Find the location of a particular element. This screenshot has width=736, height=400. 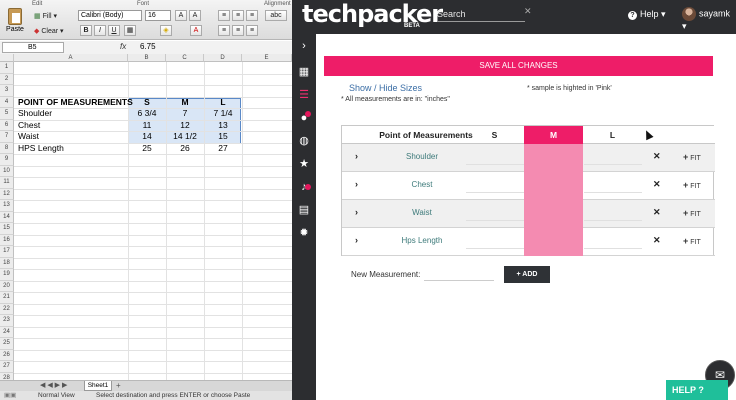

cell-header-size: L is located at coordinates (223, 102).